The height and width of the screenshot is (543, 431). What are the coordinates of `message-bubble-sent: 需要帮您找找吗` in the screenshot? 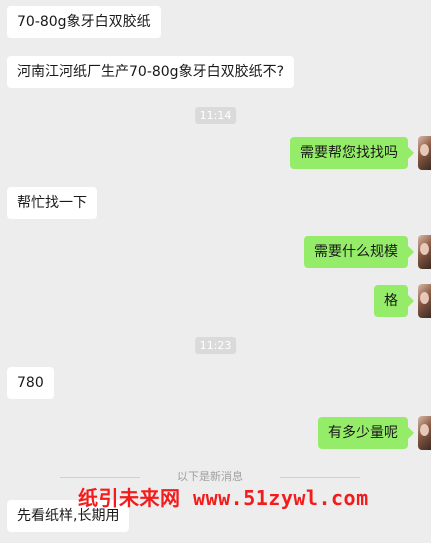 It's located at (352, 153).